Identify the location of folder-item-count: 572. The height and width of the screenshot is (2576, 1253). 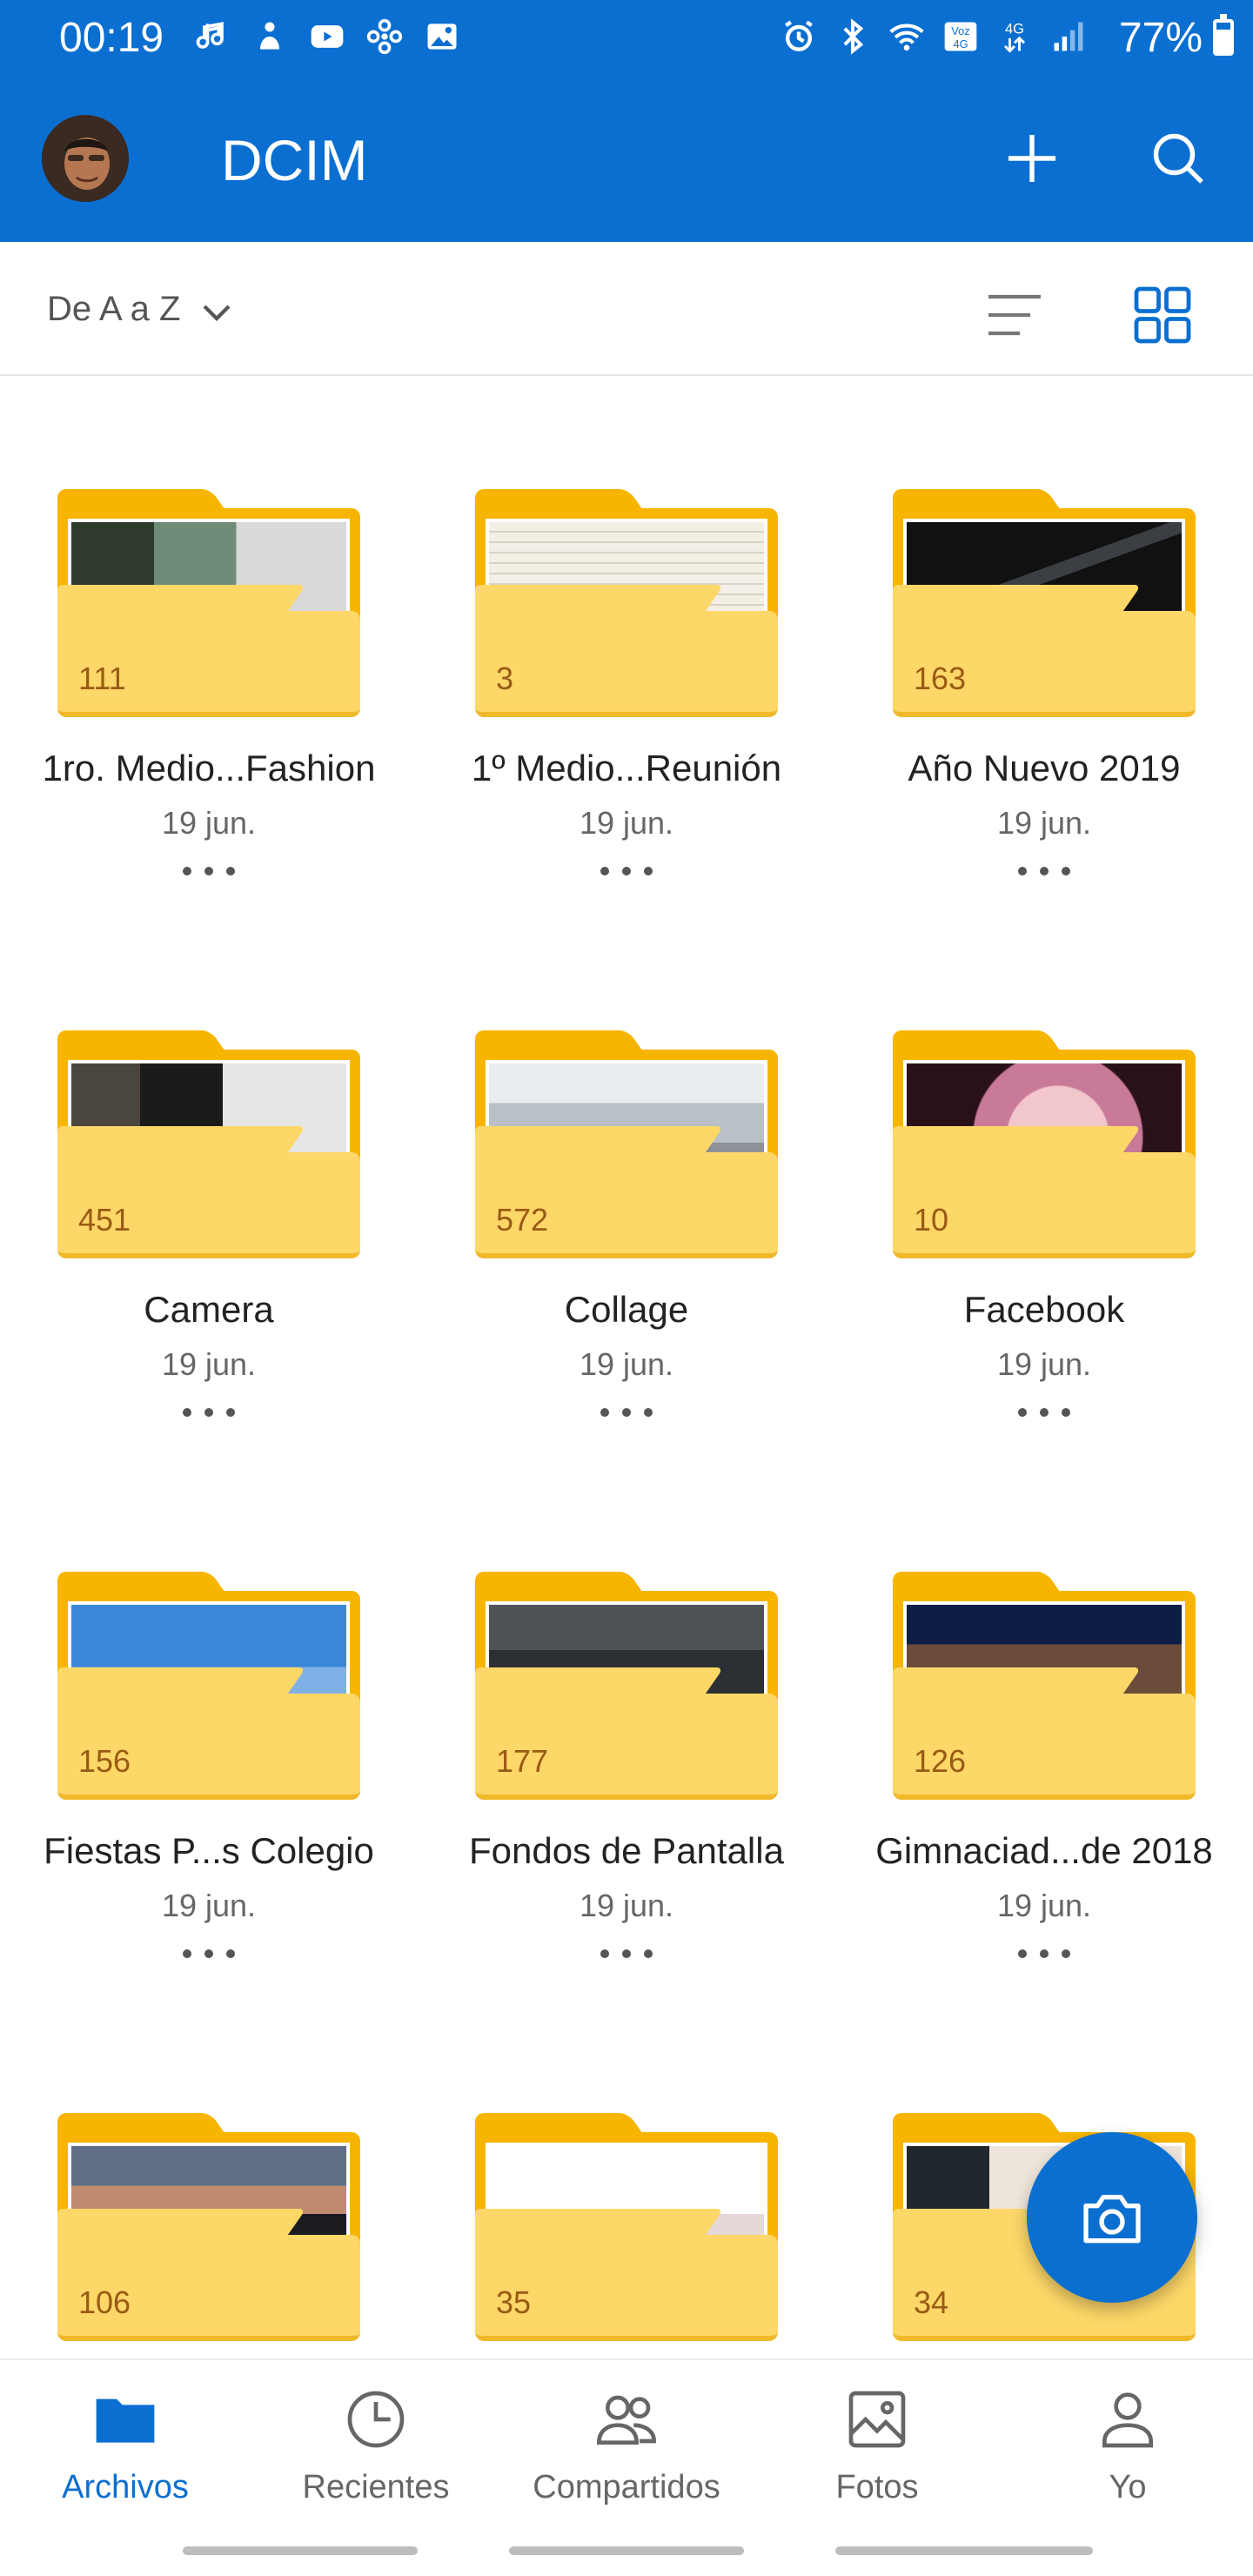
(522, 1220).